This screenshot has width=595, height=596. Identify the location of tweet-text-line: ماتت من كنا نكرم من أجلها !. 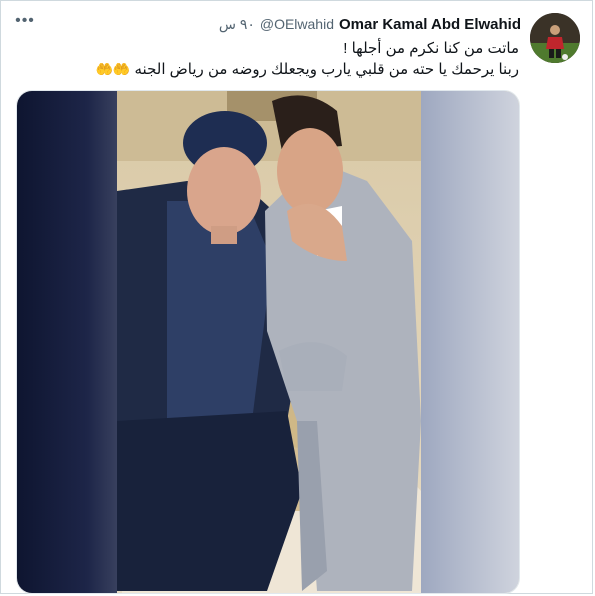
(431, 48).